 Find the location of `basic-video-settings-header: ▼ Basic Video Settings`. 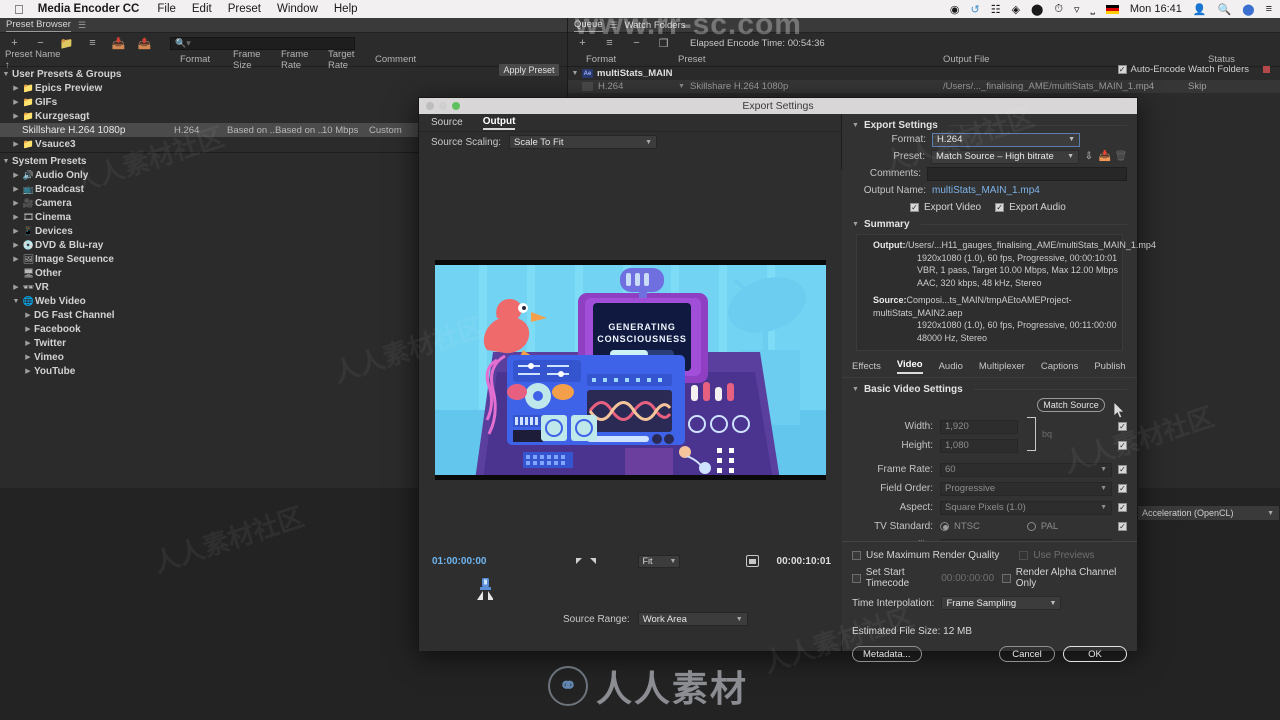

basic-video-settings-header: ▼ Basic Video Settings is located at coordinates (989, 389).